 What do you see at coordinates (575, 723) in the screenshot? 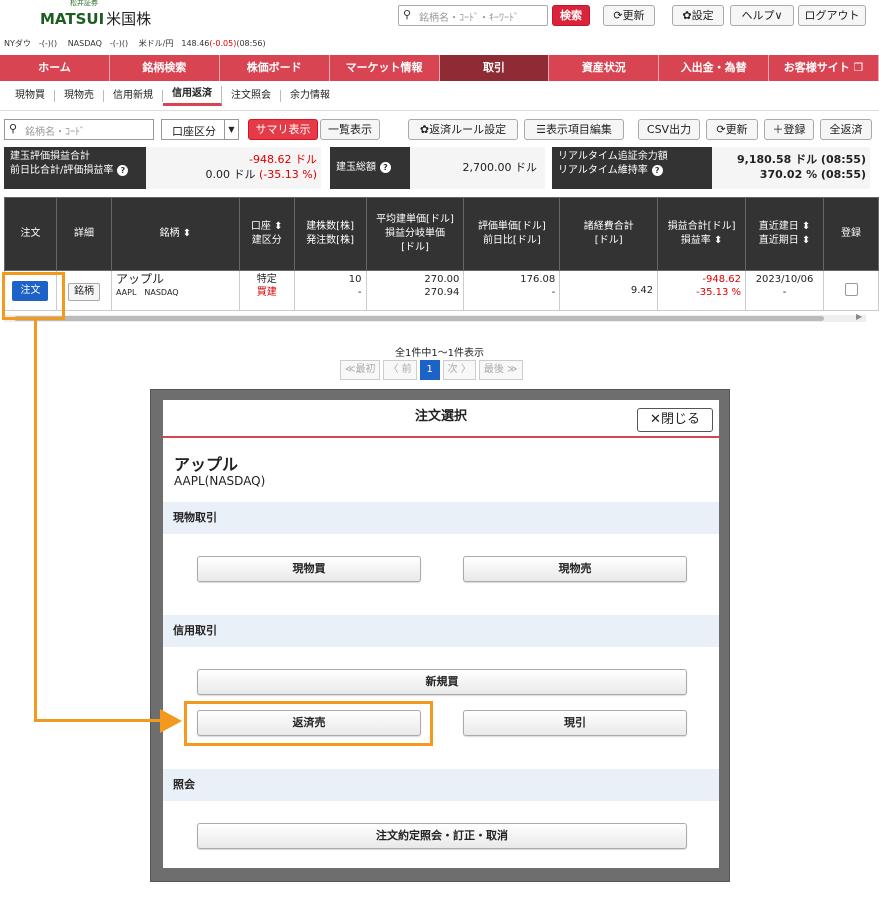
I see `genbiki-button: 現引` at bounding box center [575, 723].